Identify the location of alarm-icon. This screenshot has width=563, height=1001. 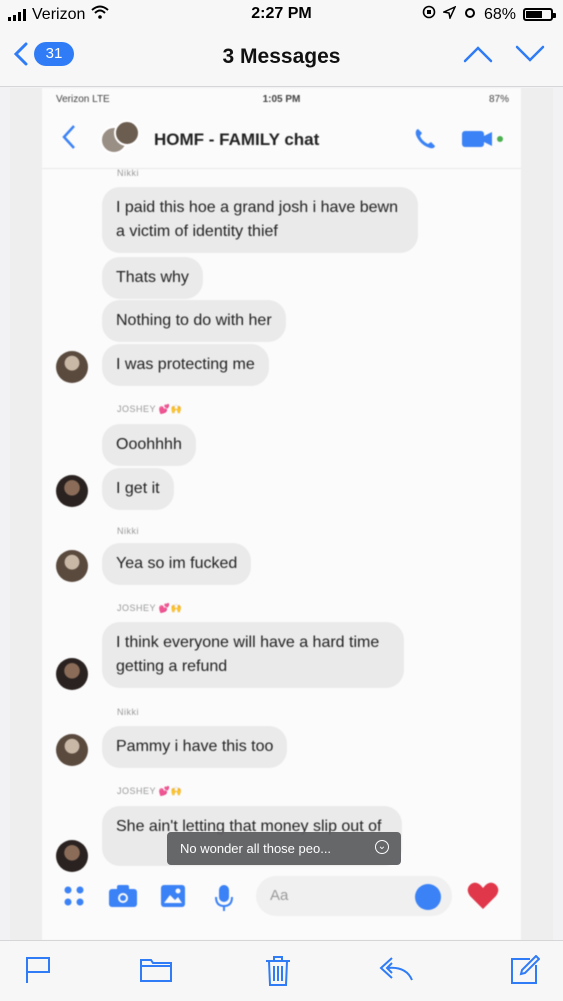
(470, 14).